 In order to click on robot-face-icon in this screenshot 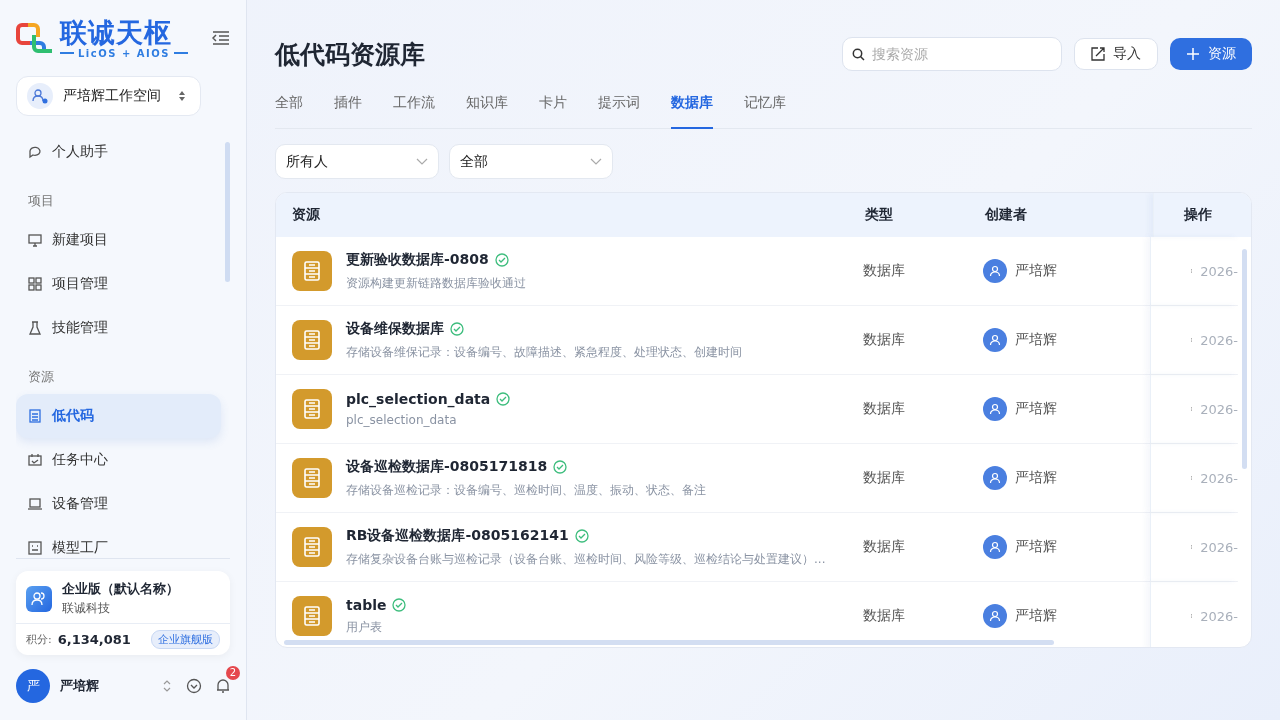, I will do `click(35, 548)`.